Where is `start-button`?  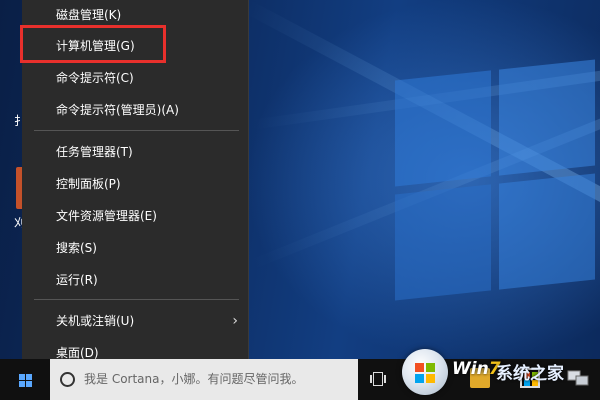
start-button is located at coordinates (25, 379).